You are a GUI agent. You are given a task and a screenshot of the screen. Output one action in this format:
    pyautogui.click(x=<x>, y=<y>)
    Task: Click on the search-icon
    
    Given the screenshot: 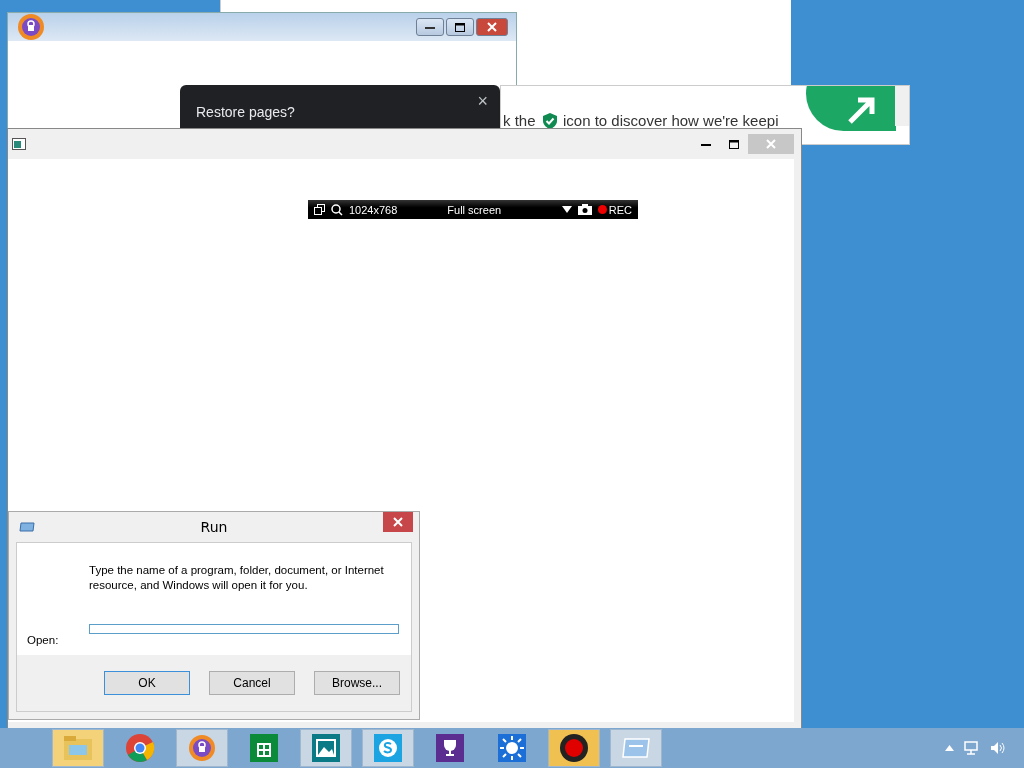 What is the action you would take?
    pyautogui.click(x=337, y=209)
    